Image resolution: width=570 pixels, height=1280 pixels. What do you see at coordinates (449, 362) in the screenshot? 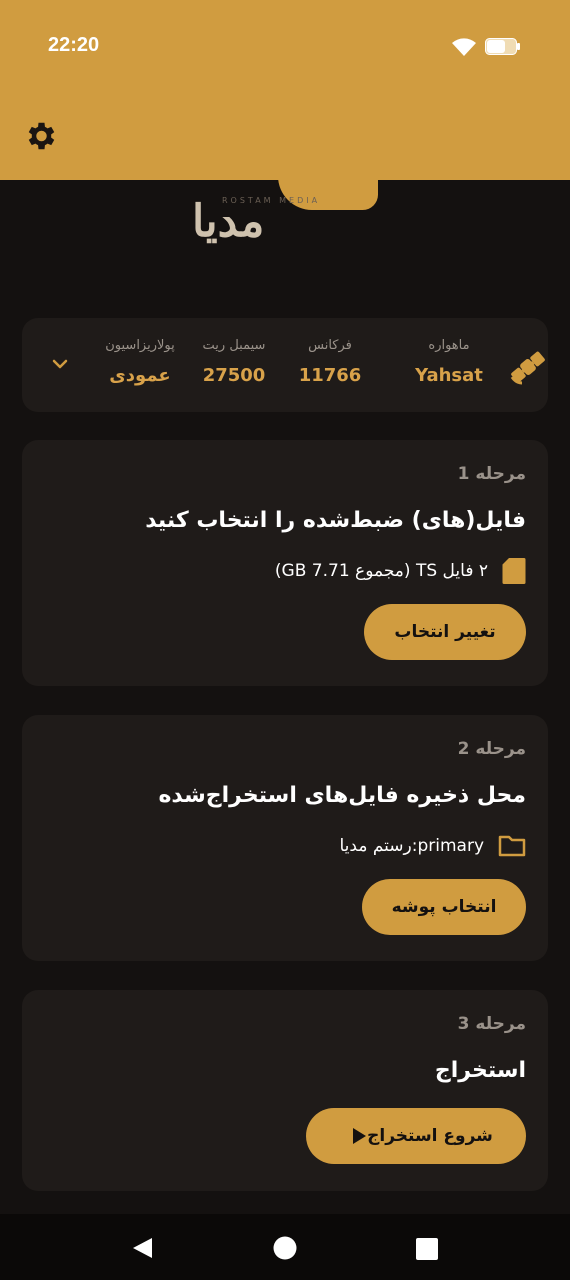
I see `sat-field-satellite: ماهواره Yahsat` at bounding box center [449, 362].